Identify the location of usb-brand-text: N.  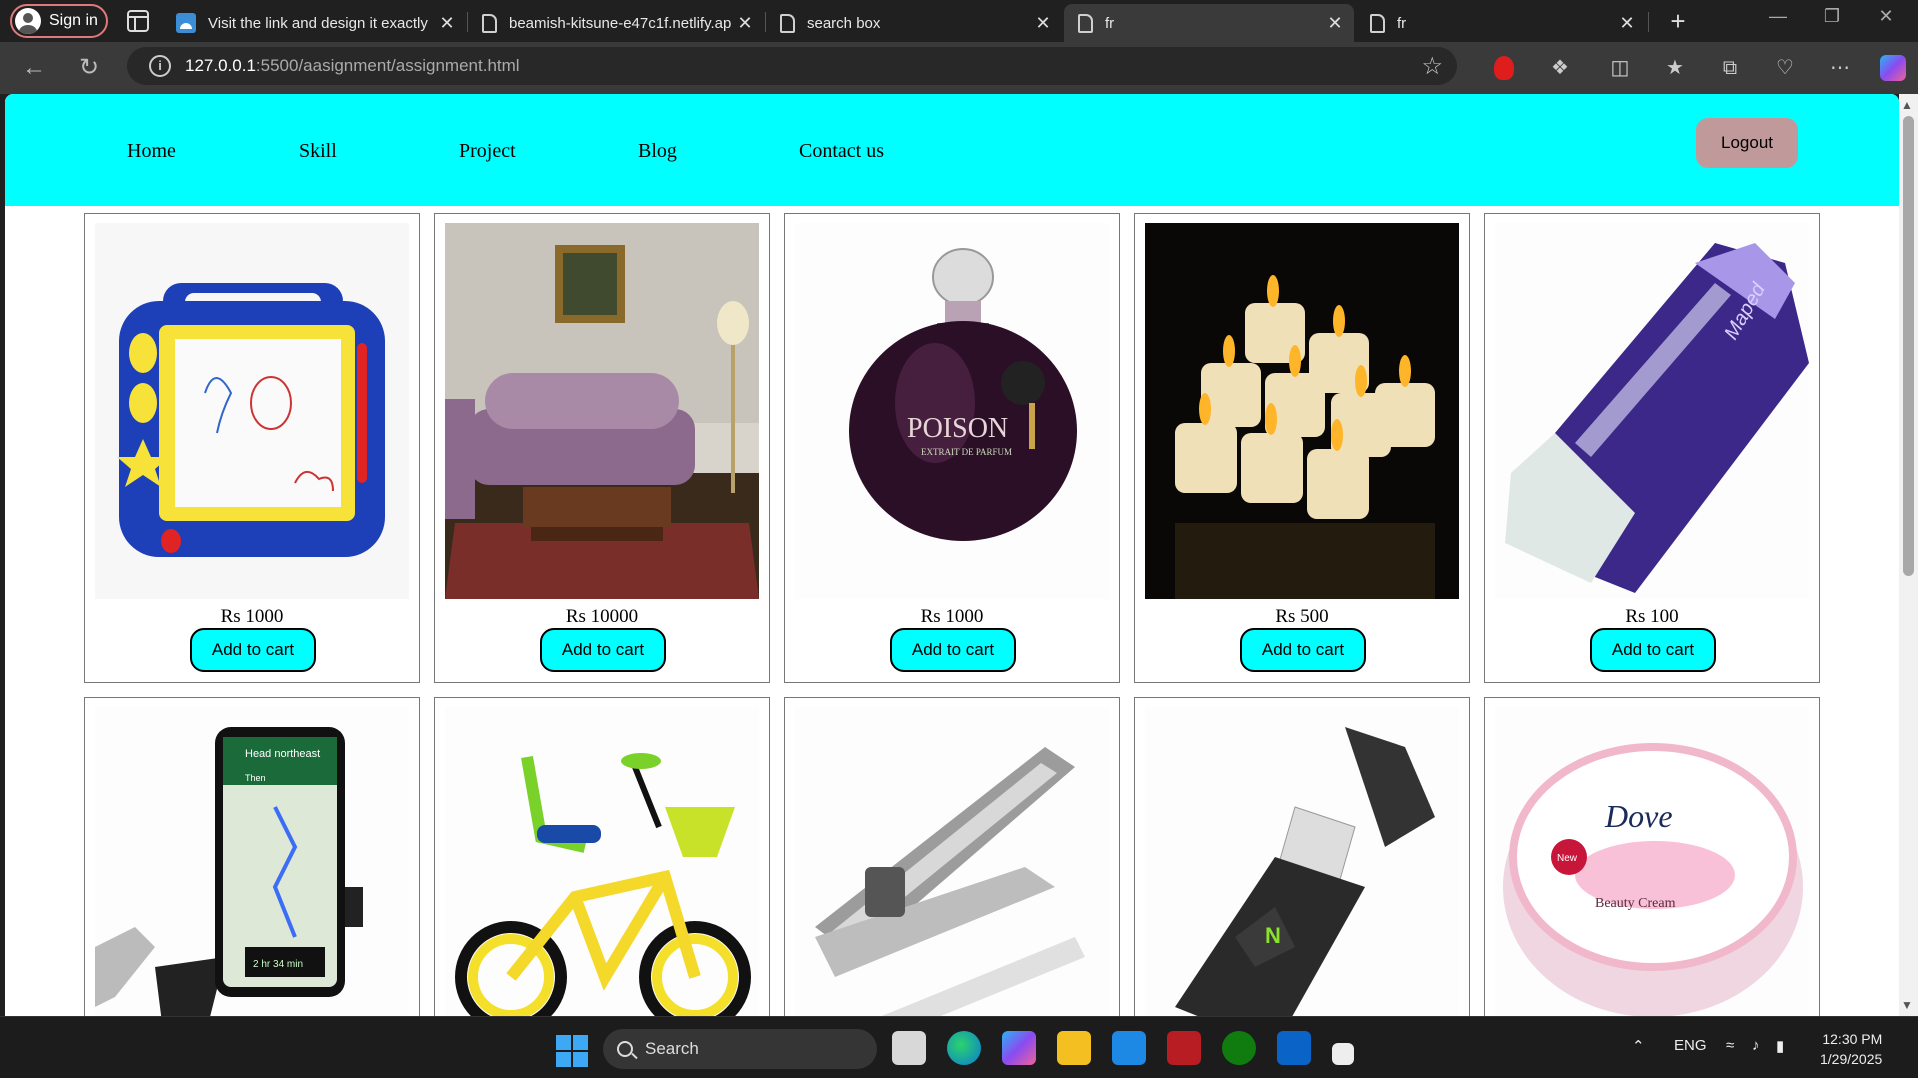
(1273, 935).